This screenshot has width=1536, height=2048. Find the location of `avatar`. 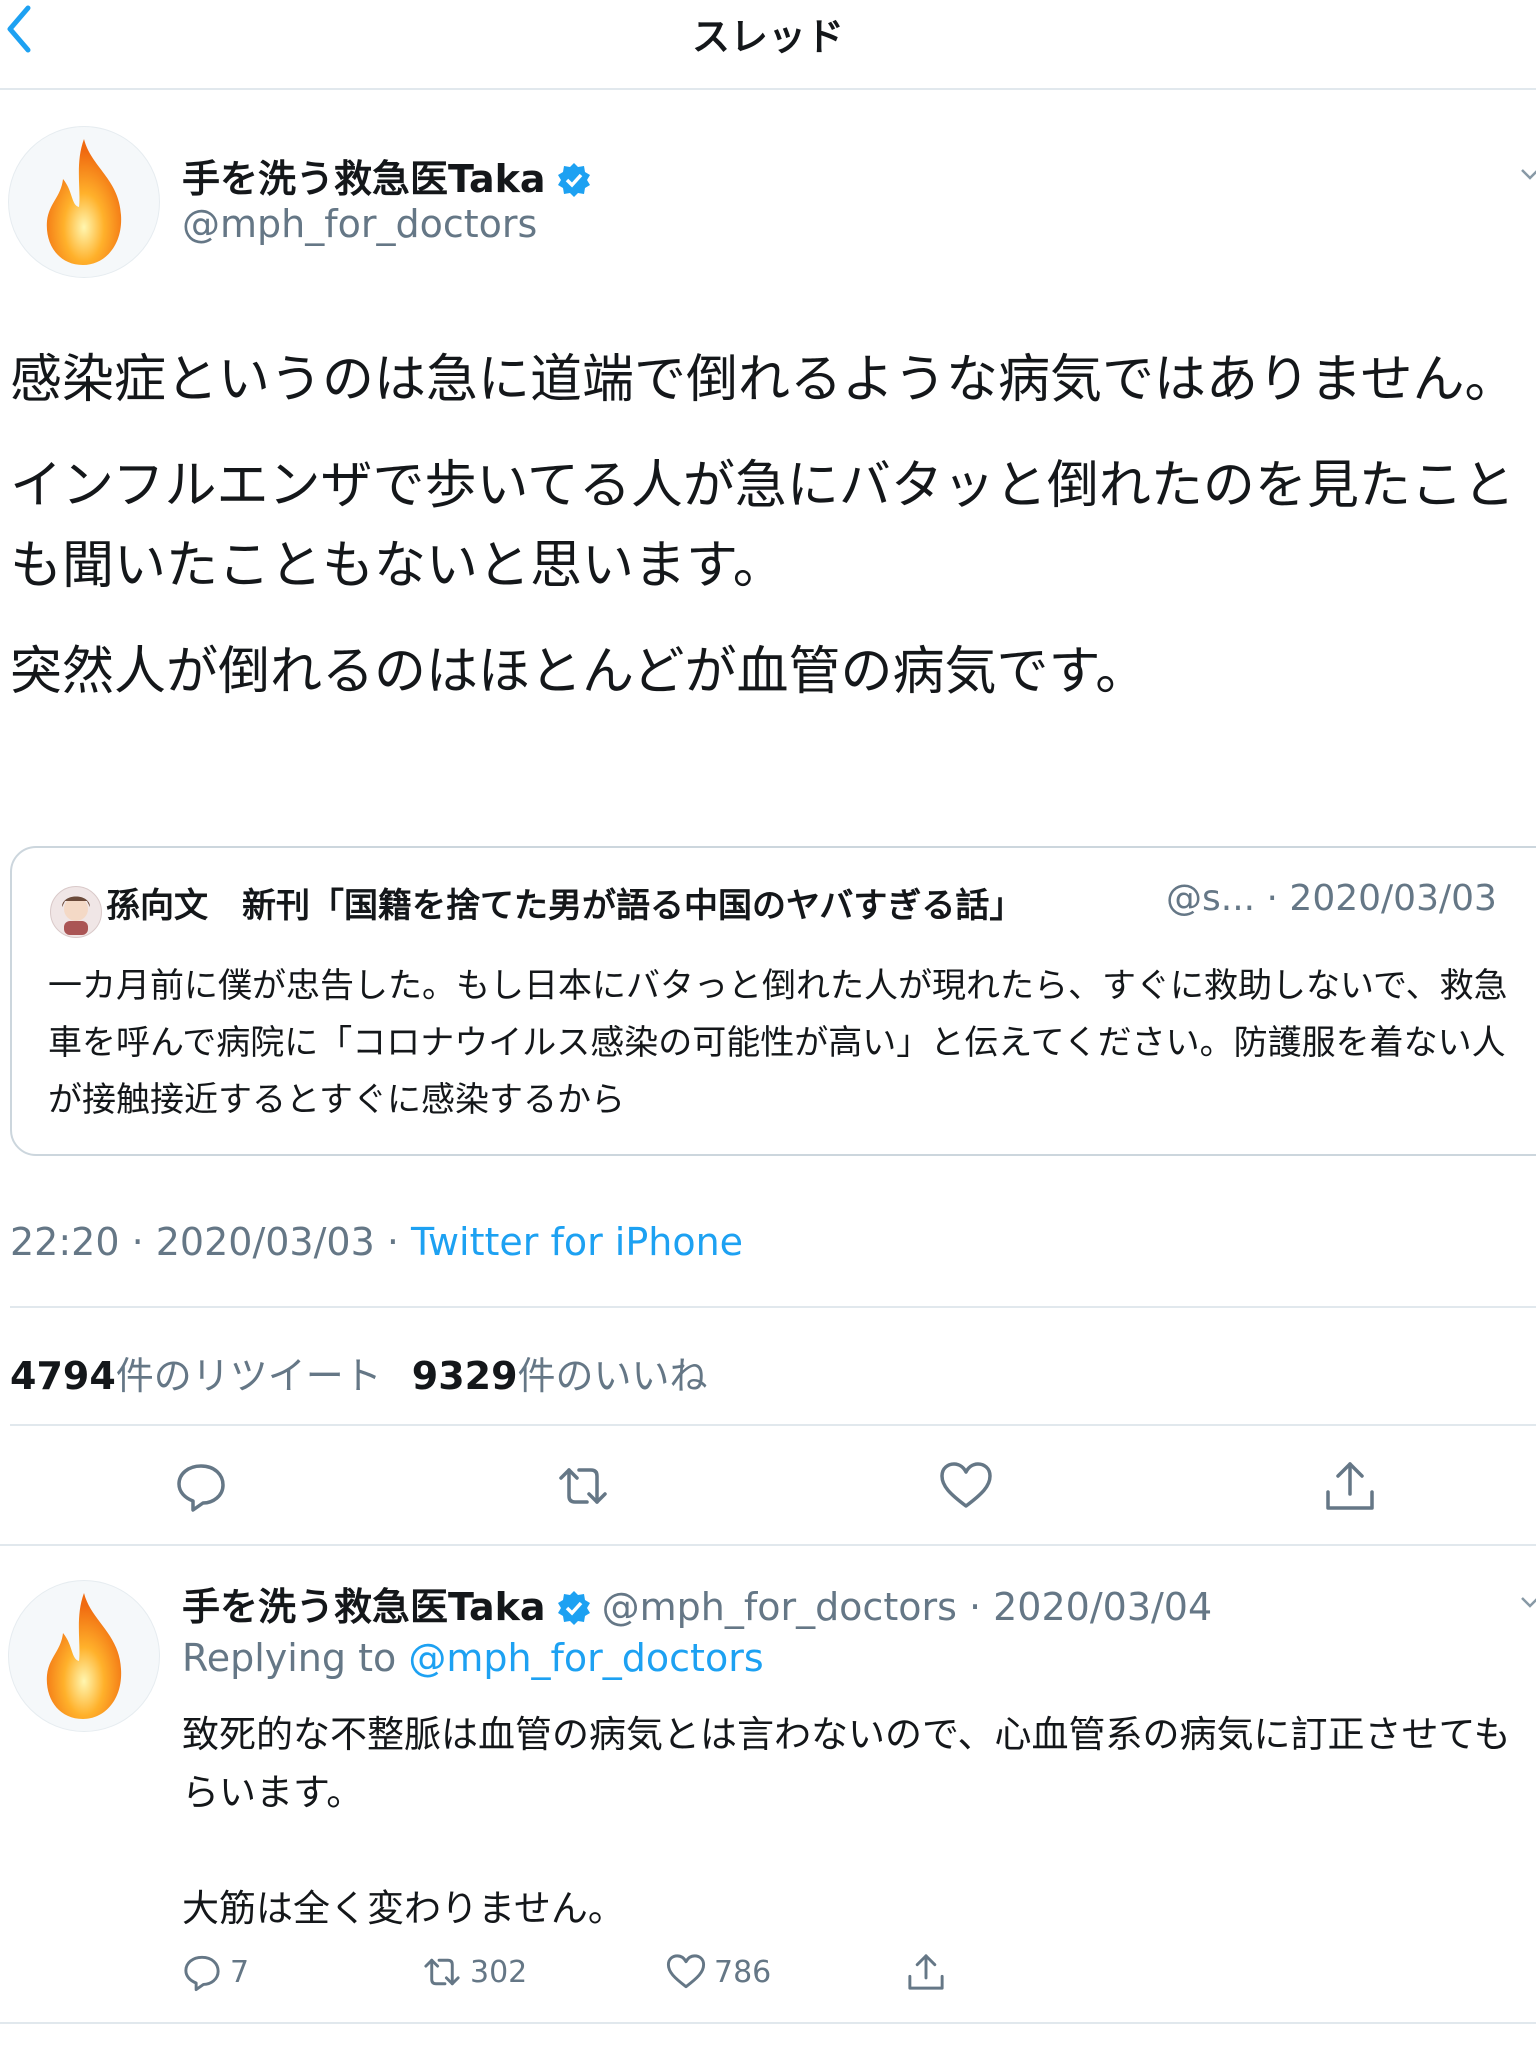

avatar is located at coordinates (84, 202).